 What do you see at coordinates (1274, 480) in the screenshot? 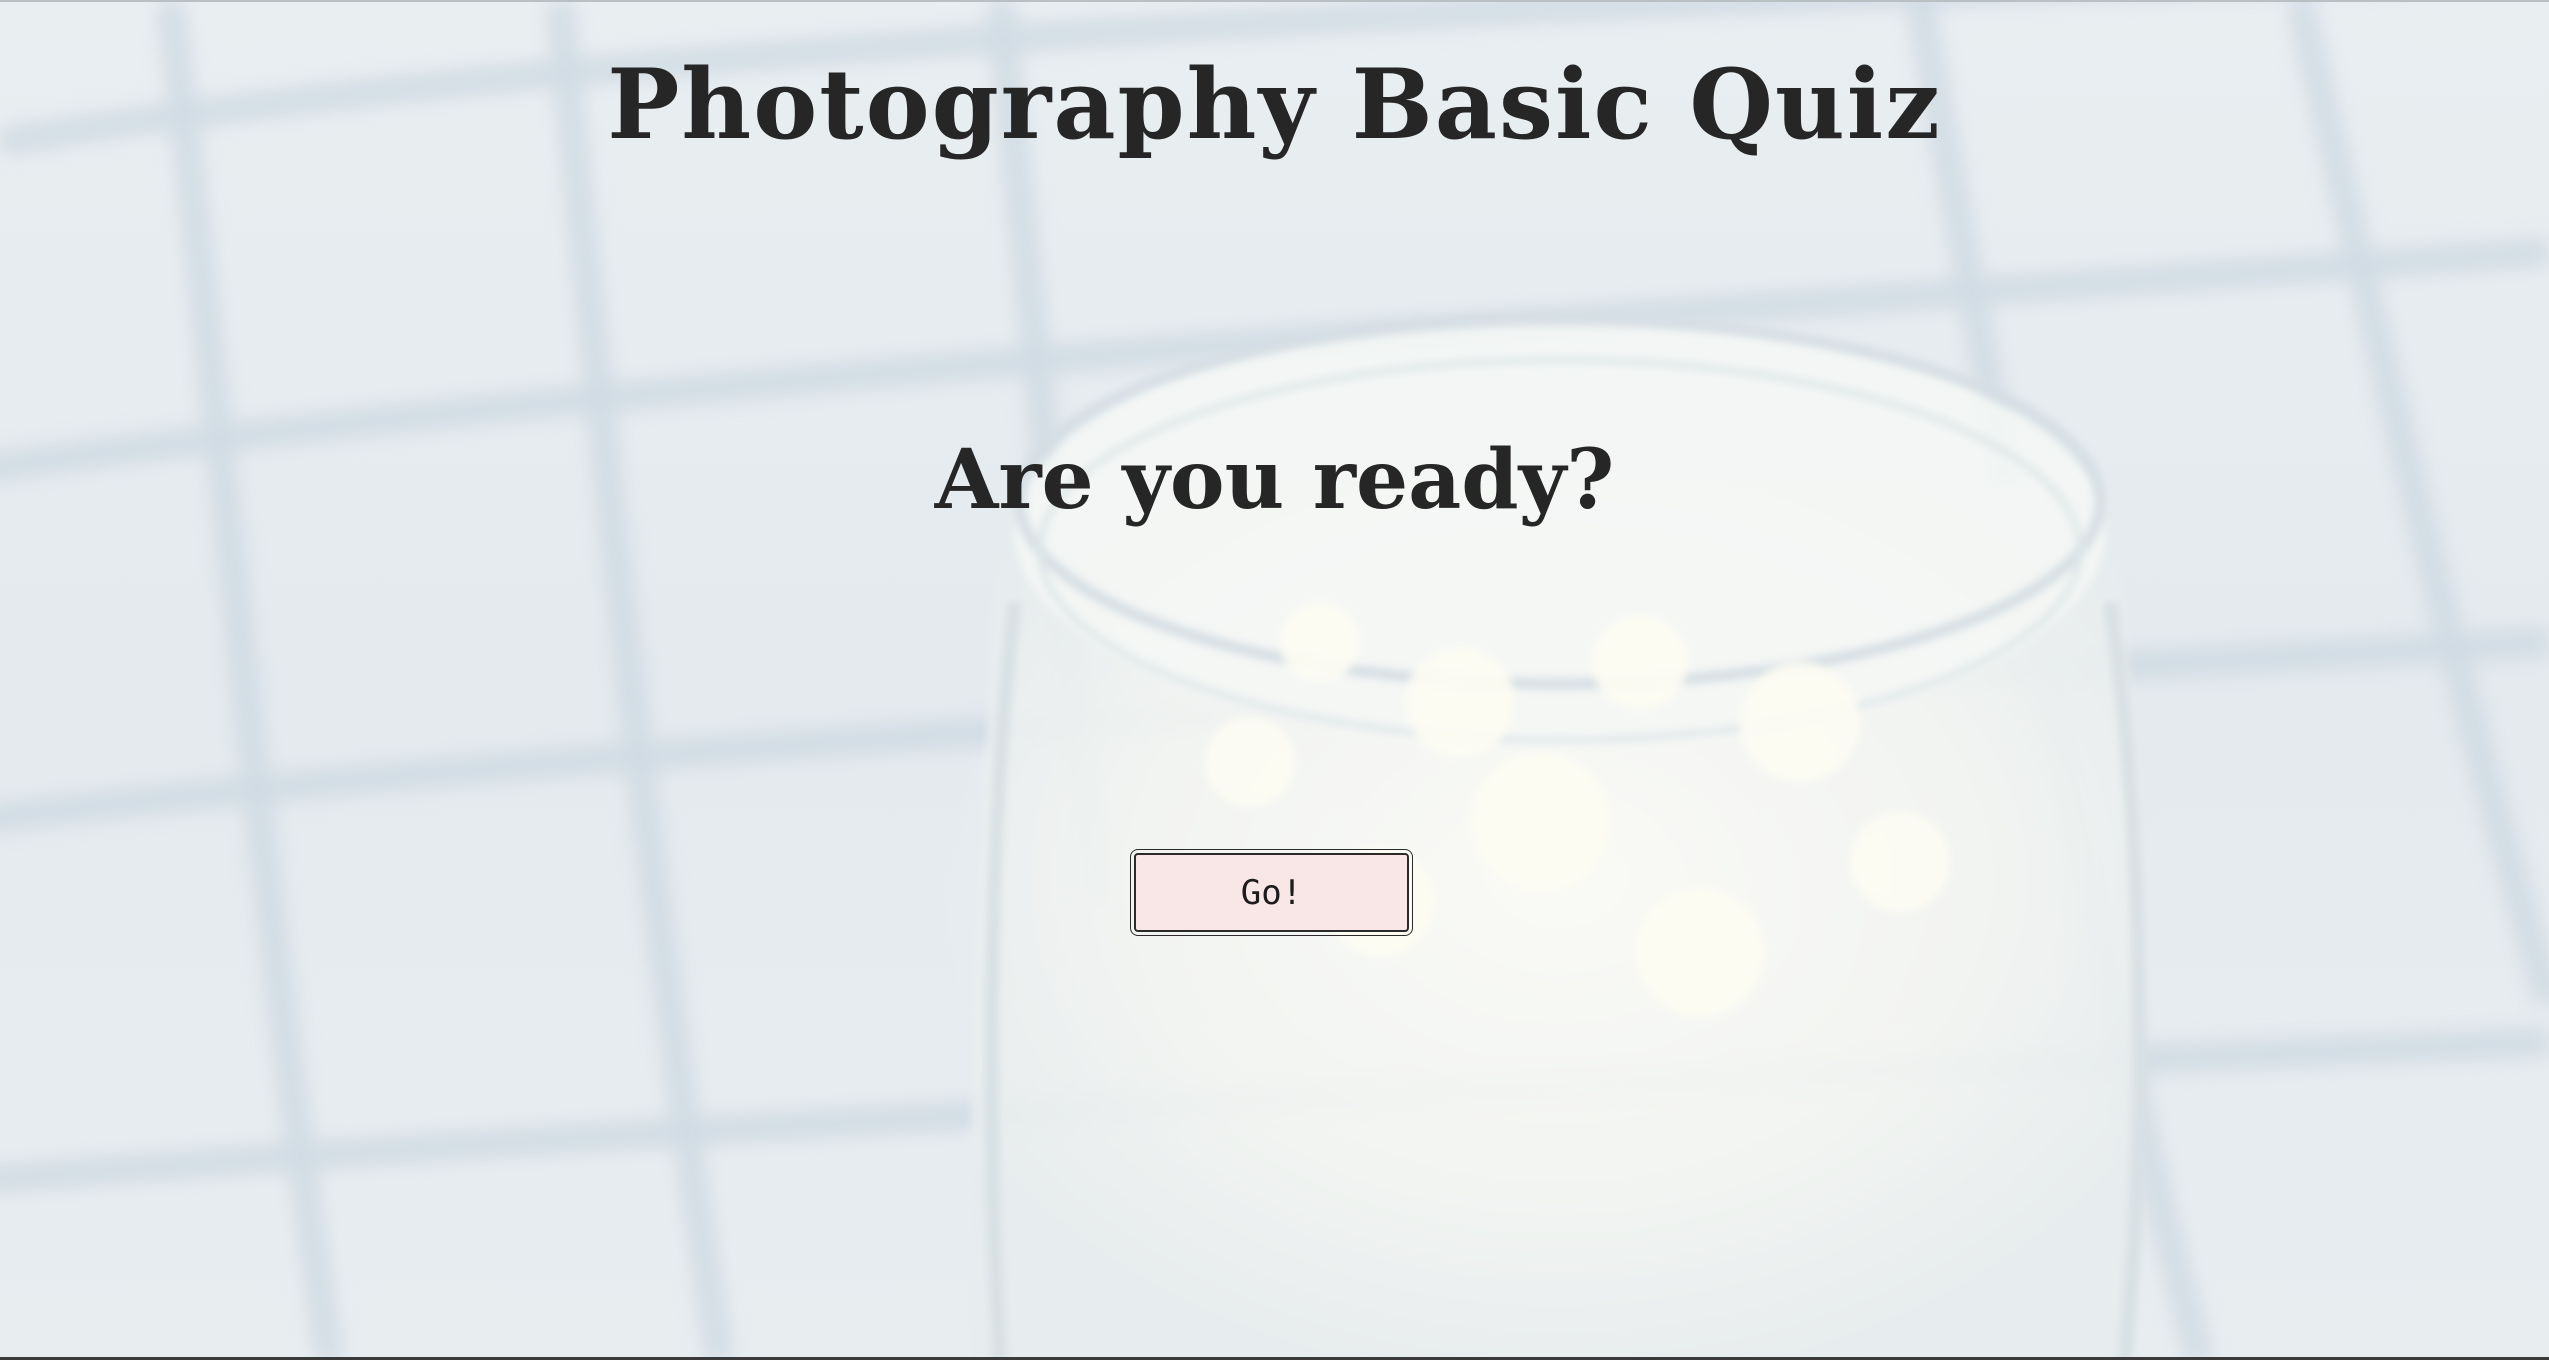
I see `ready-prompt: Are you ready?` at bounding box center [1274, 480].